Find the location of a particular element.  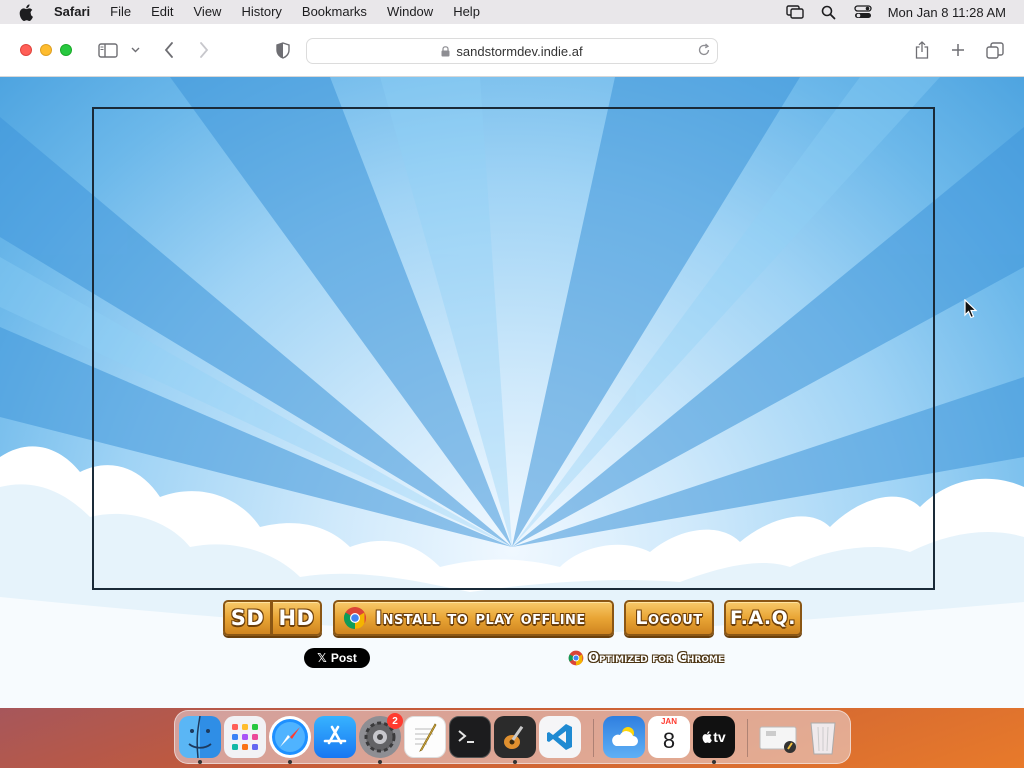

window-zoom-button is located at coordinates (66, 50).